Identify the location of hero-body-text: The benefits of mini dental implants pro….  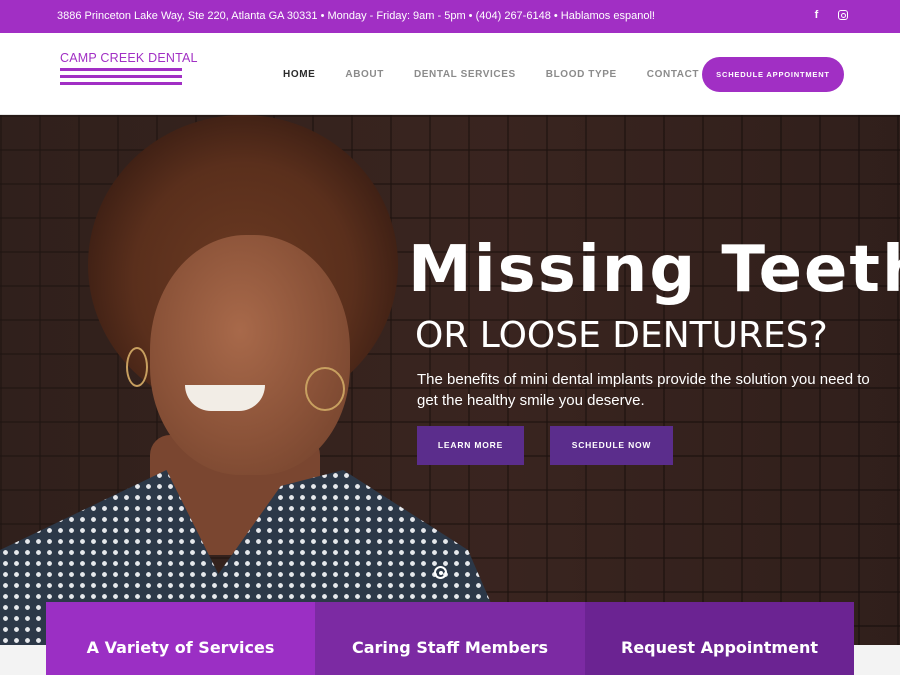
(643, 390).